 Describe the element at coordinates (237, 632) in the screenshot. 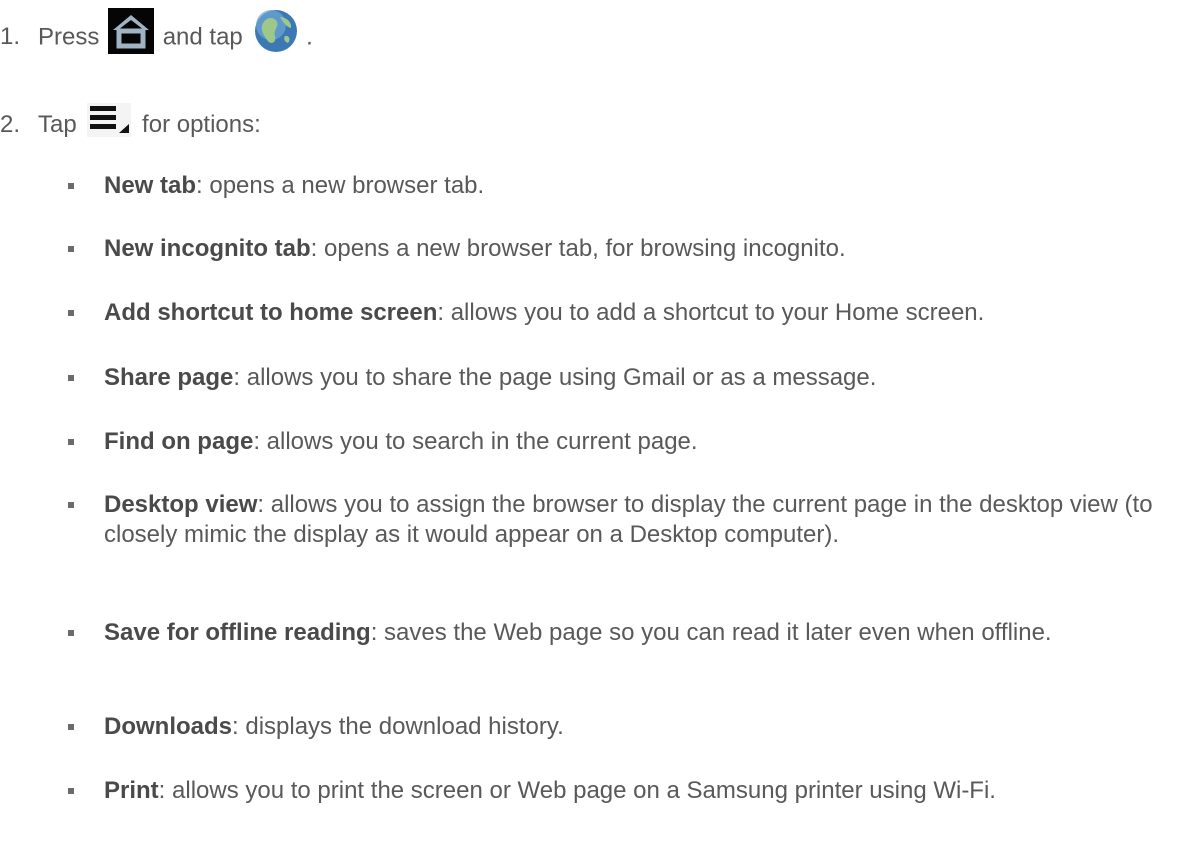

I see `option-term: Save for offline reading` at that location.